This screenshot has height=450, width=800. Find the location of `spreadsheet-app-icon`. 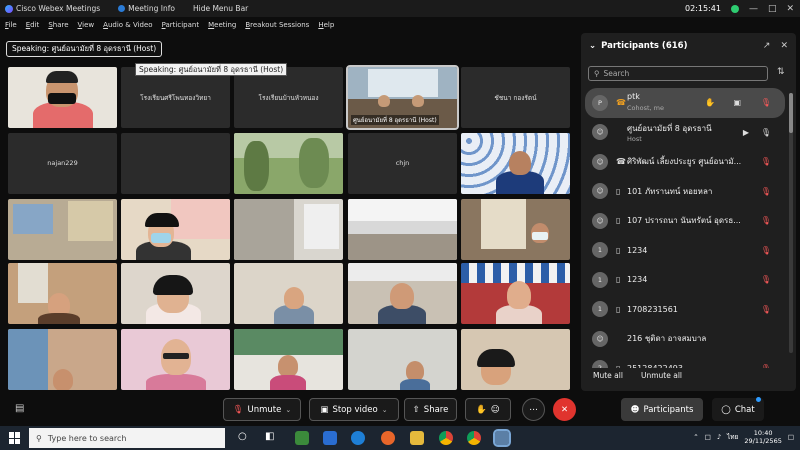

spreadsheet-app-icon is located at coordinates (302, 438).